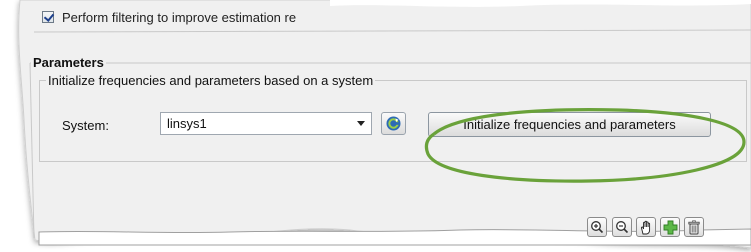 The image size is (751, 252). Describe the element at coordinates (361, 123) in the screenshot. I see `chevron-down-icon` at that location.